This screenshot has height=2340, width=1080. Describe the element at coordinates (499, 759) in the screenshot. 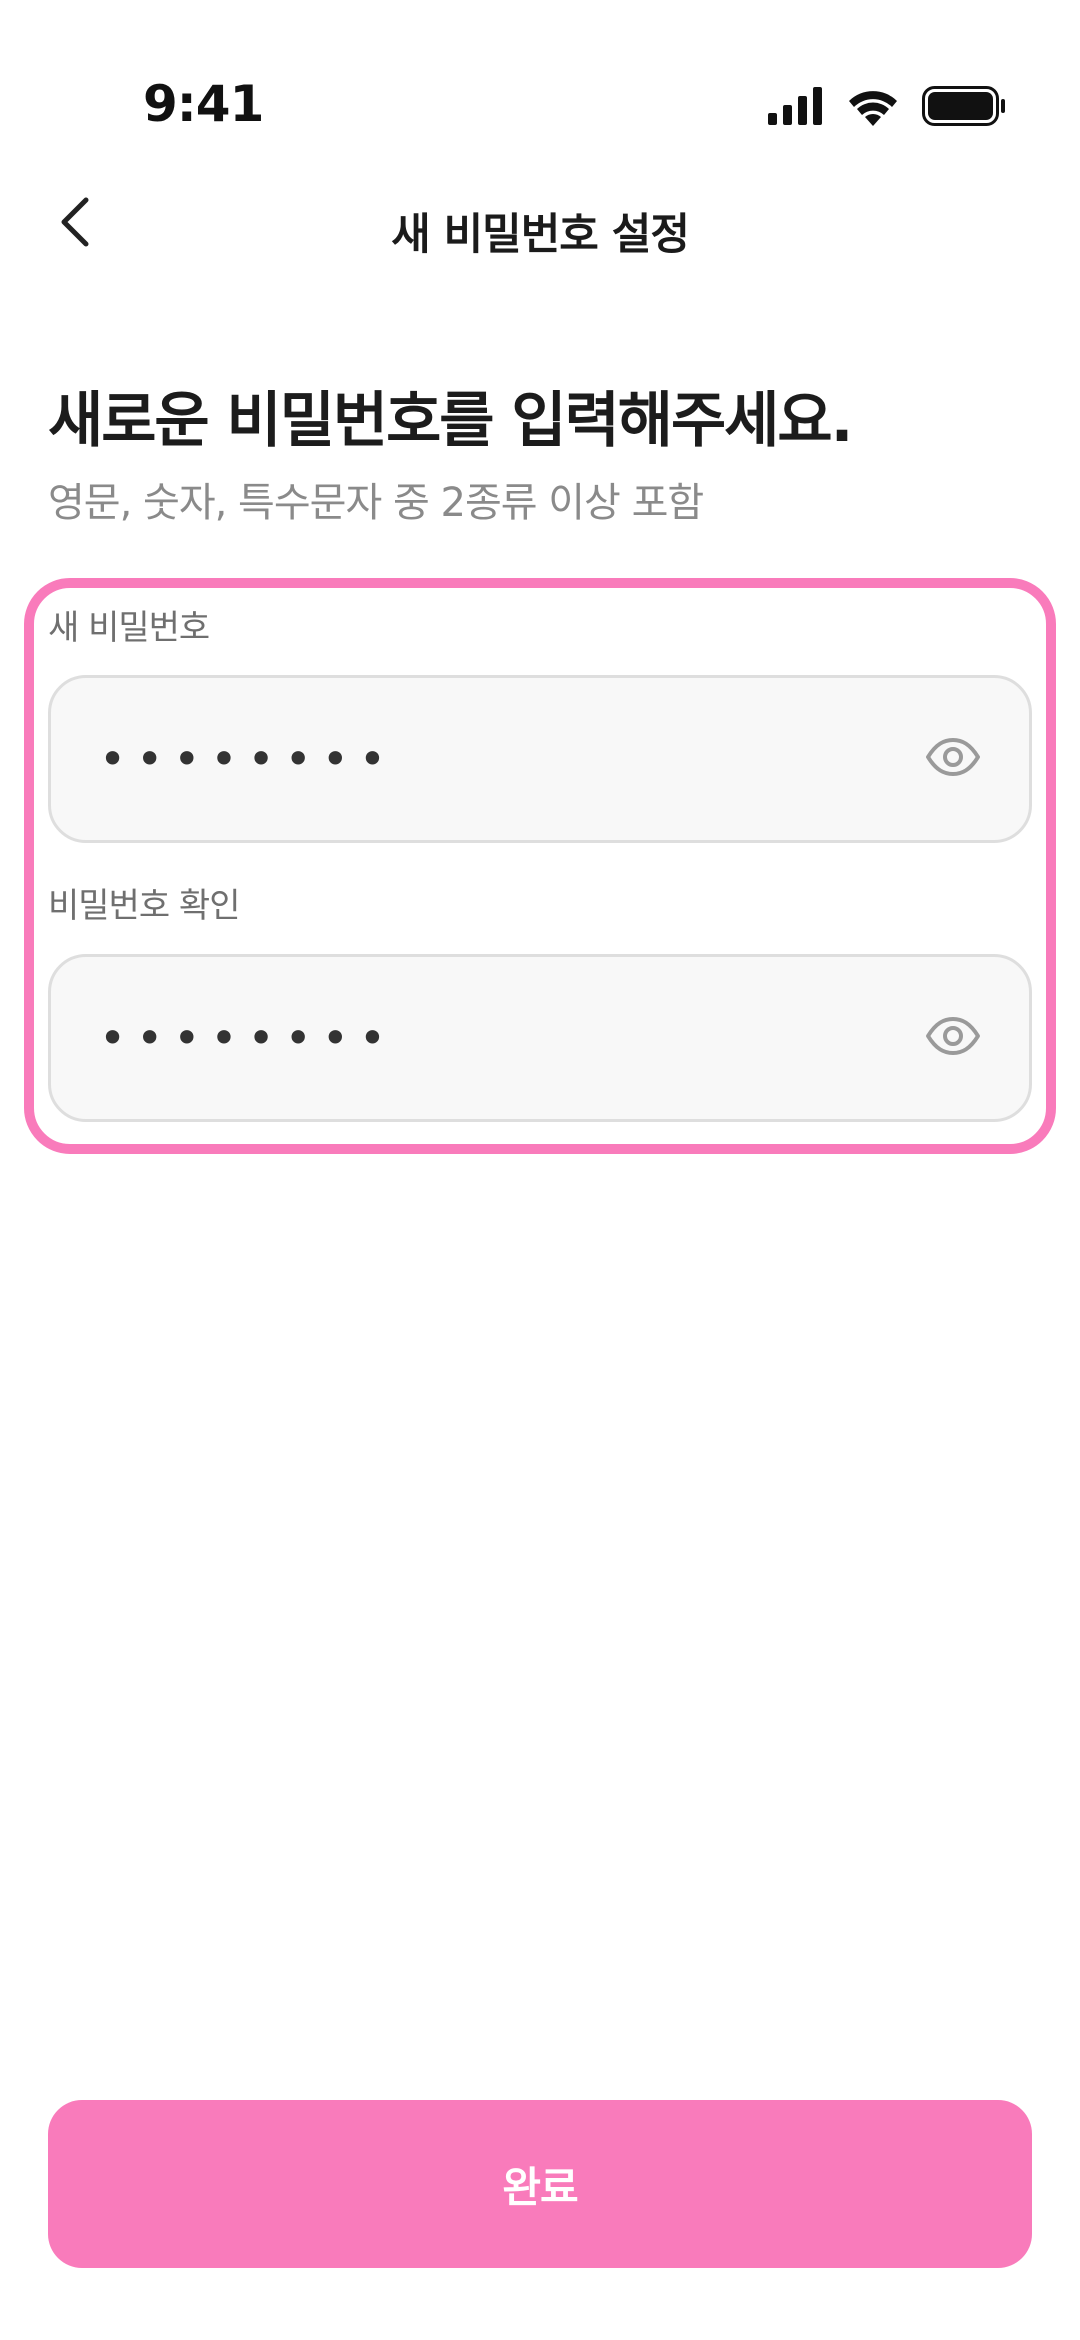

I see `new-password-input` at that location.